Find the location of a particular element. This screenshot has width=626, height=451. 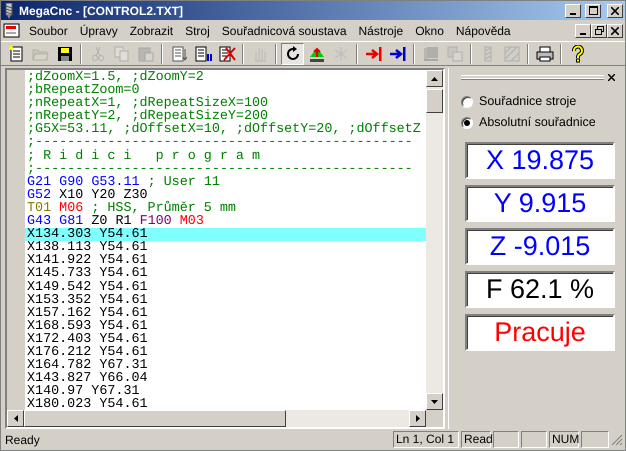

menu-item: Úpravy is located at coordinates (99, 30).